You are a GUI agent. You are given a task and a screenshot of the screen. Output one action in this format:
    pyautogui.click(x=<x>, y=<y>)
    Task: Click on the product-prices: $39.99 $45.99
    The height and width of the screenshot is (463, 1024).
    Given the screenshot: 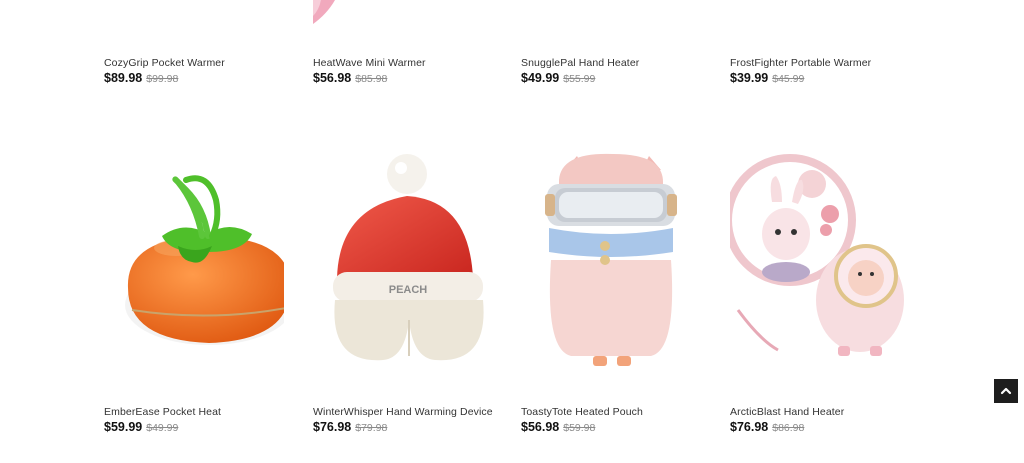 What is the action you would take?
    pyautogui.click(x=767, y=78)
    